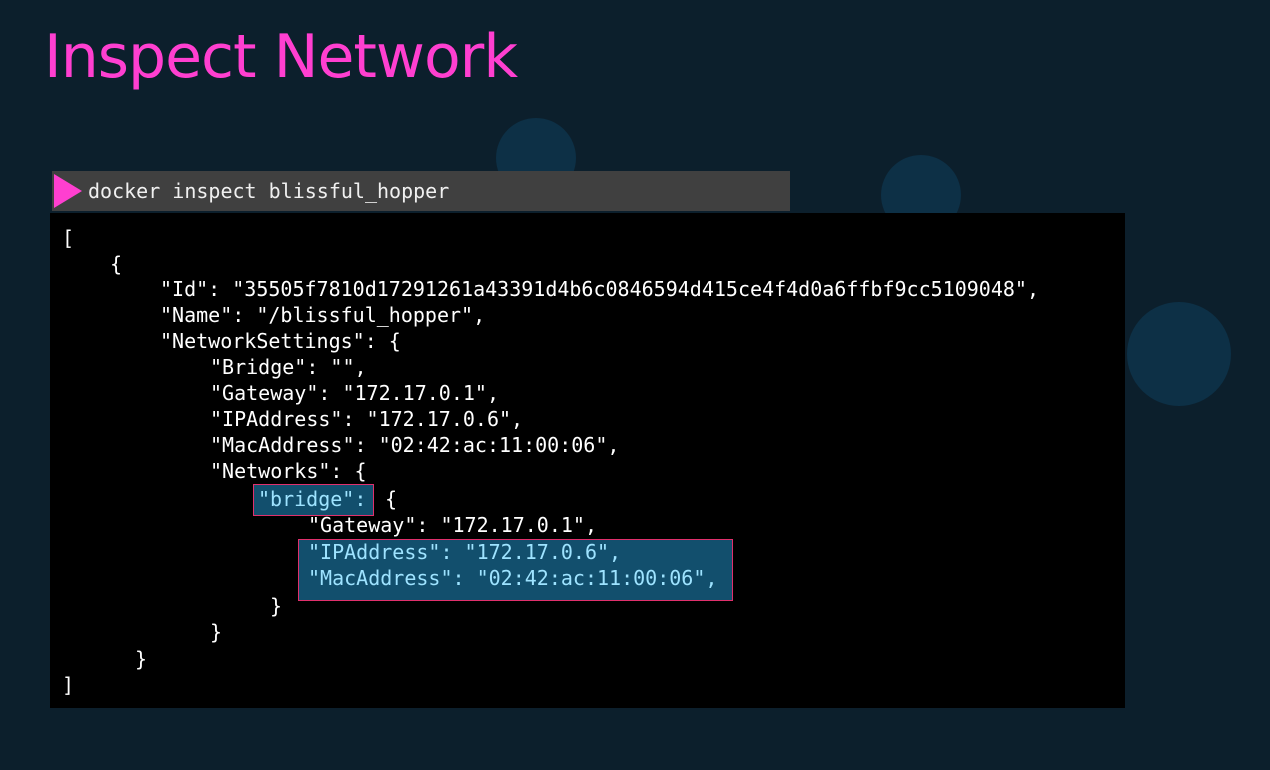 This screenshot has height=770, width=1270. What do you see at coordinates (288, 367) in the screenshot?
I see `output-line: "Bridge": "",` at bounding box center [288, 367].